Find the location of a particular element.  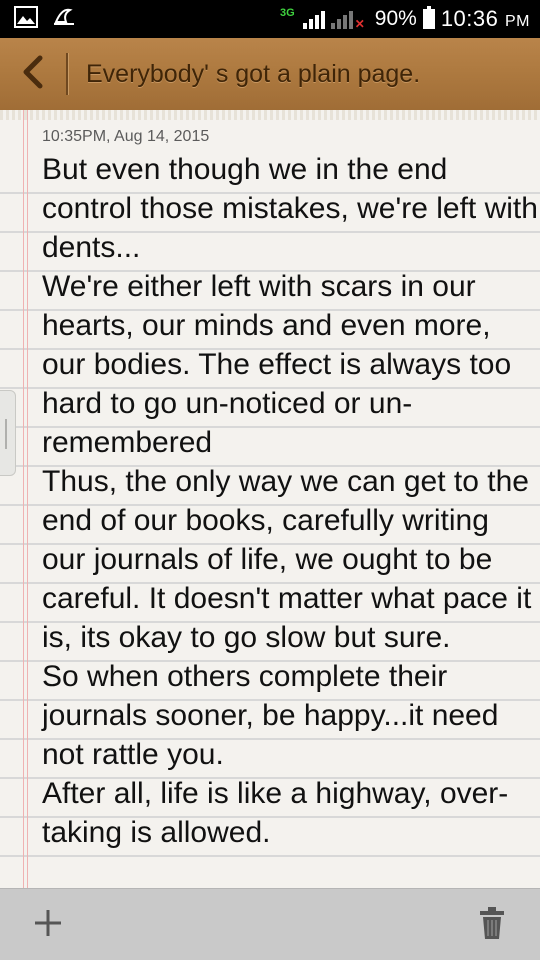

bottom-toolbar is located at coordinates (270, 924).